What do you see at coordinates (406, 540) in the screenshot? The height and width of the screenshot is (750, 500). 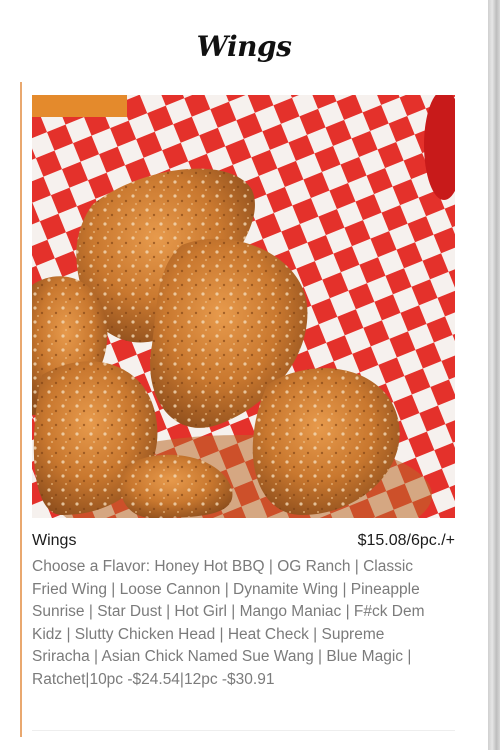 I see `item-price: $15.08/6pc./+` at bounding box center [406, 540].